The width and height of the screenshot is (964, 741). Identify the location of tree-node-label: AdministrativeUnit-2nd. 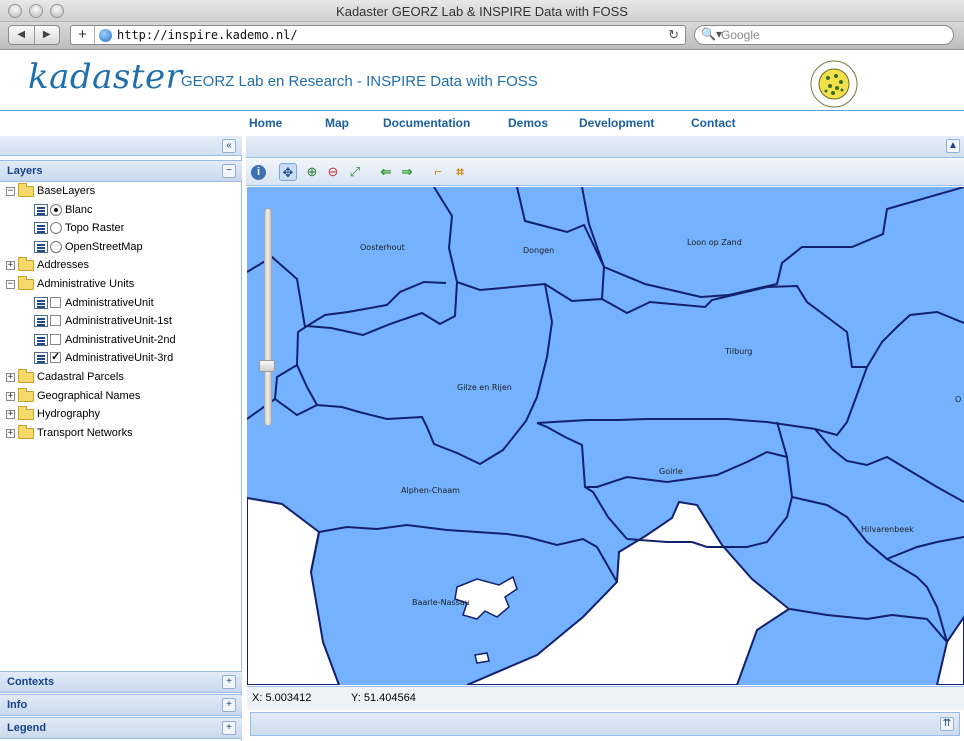
(120, 339).